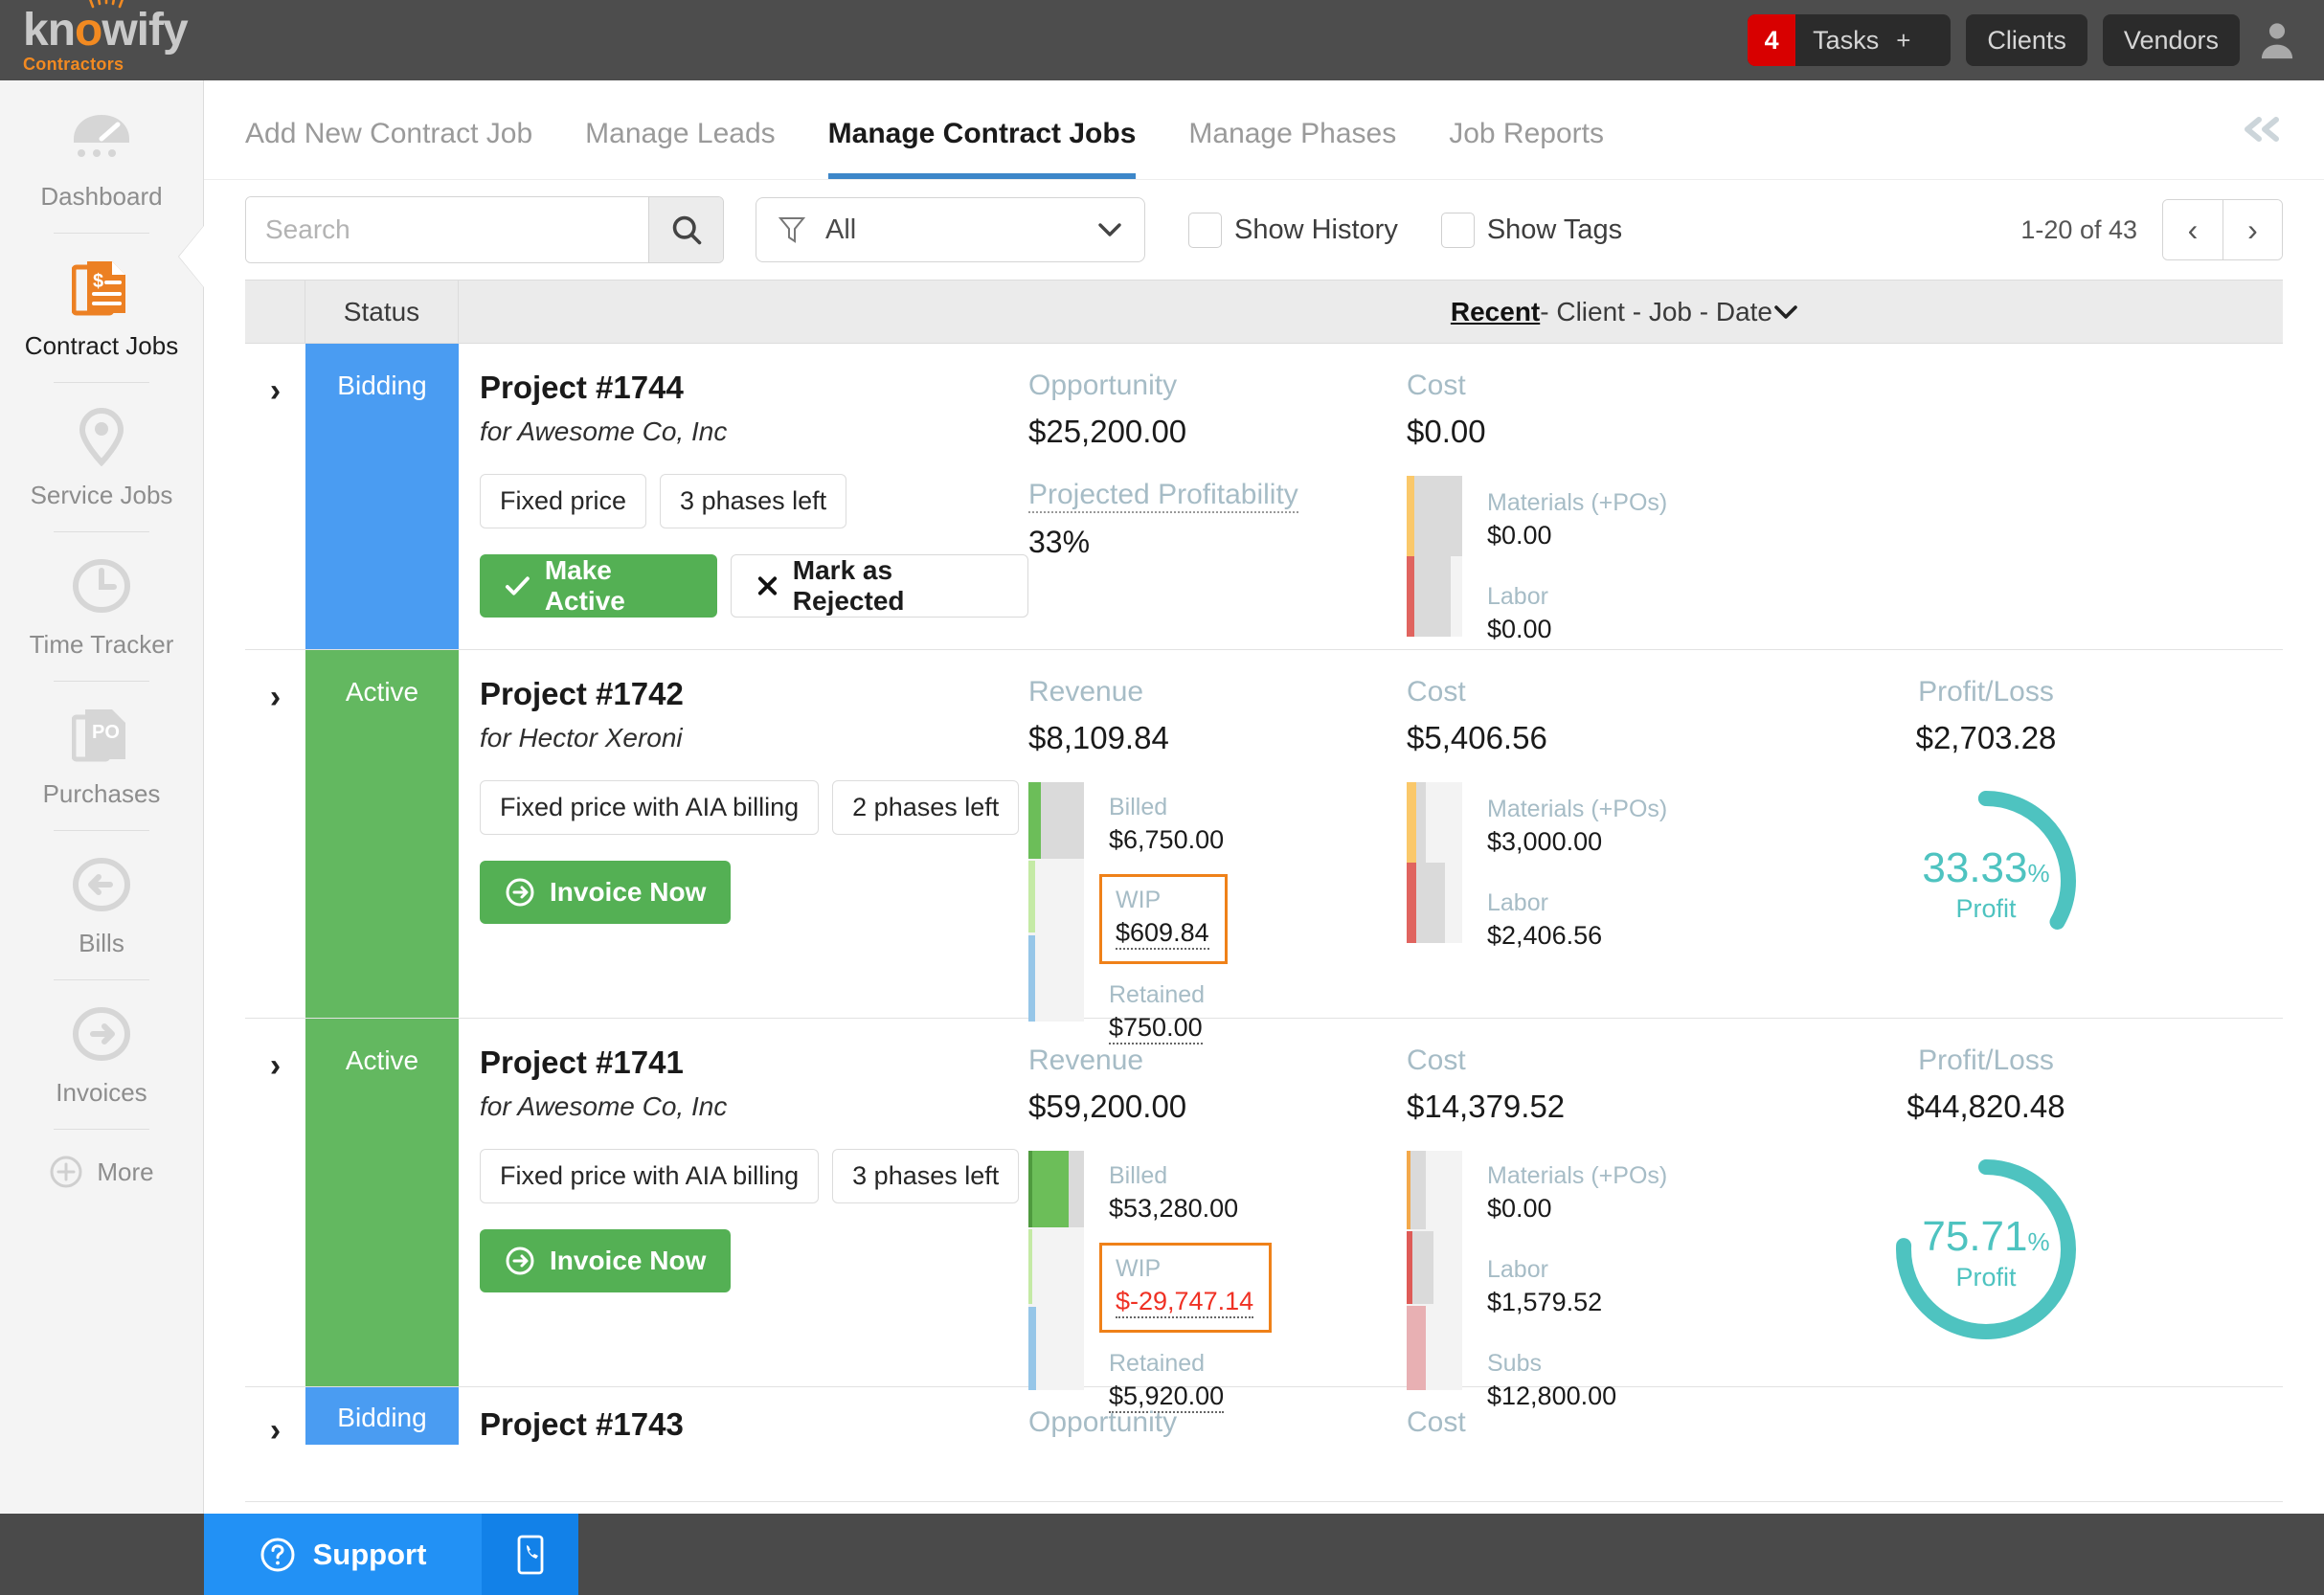 This screenshot has width=2324, height=1595. What do you see at coordinates (1190, 1193) in the screenshot?
I see `legend-item: Billed $53,280.00` at bounding box center [1190, 1193].